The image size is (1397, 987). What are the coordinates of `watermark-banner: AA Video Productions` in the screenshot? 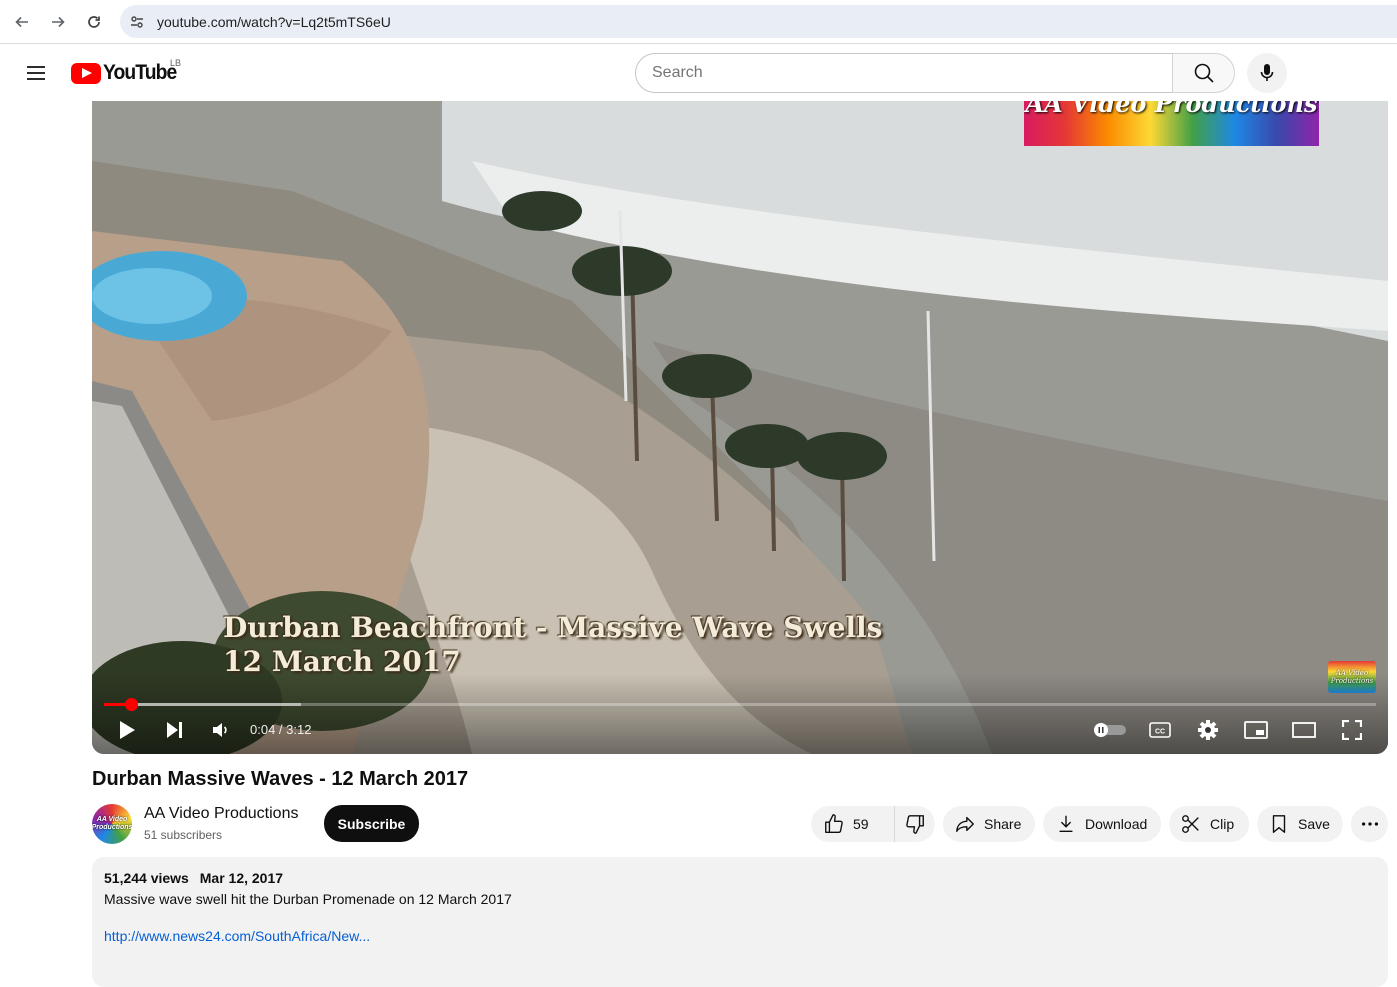 It's located at (1171, 123).